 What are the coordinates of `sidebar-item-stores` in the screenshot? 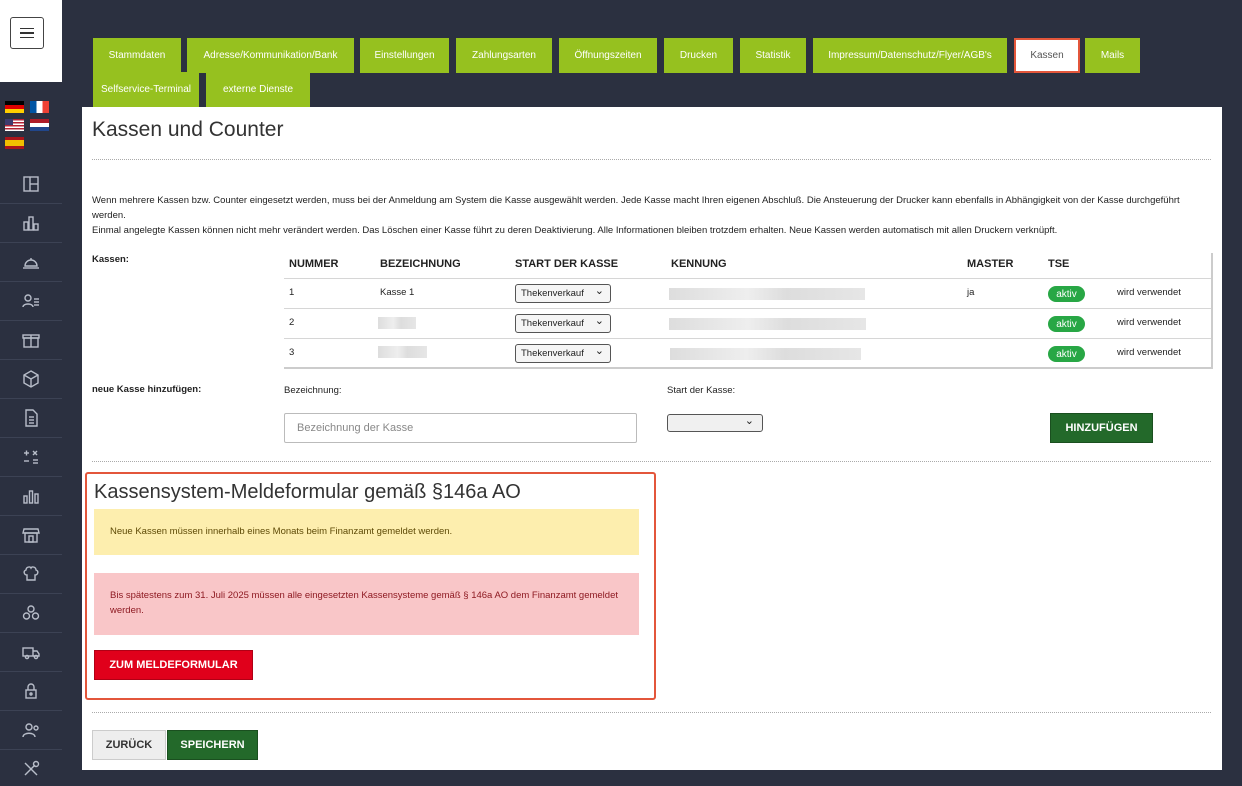 It's located at (31, 535).